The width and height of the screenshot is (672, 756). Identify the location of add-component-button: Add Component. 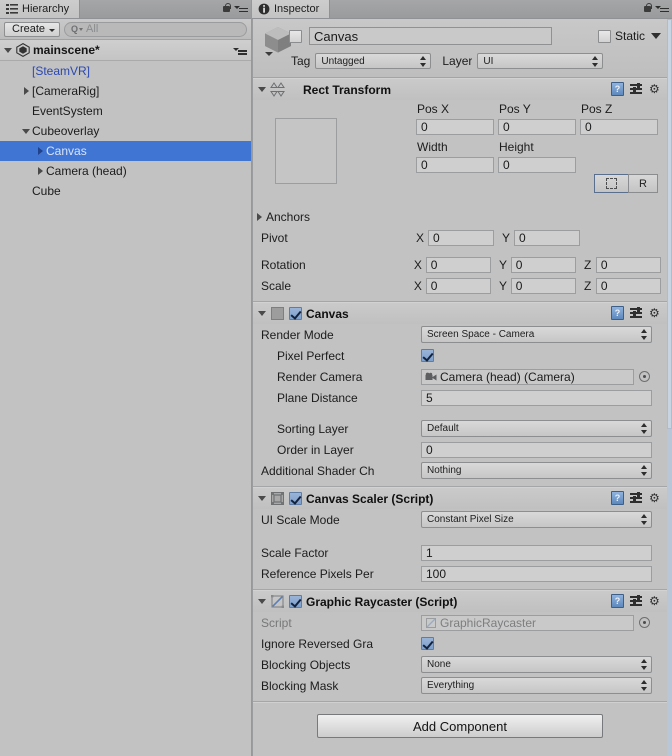
(460, 726).